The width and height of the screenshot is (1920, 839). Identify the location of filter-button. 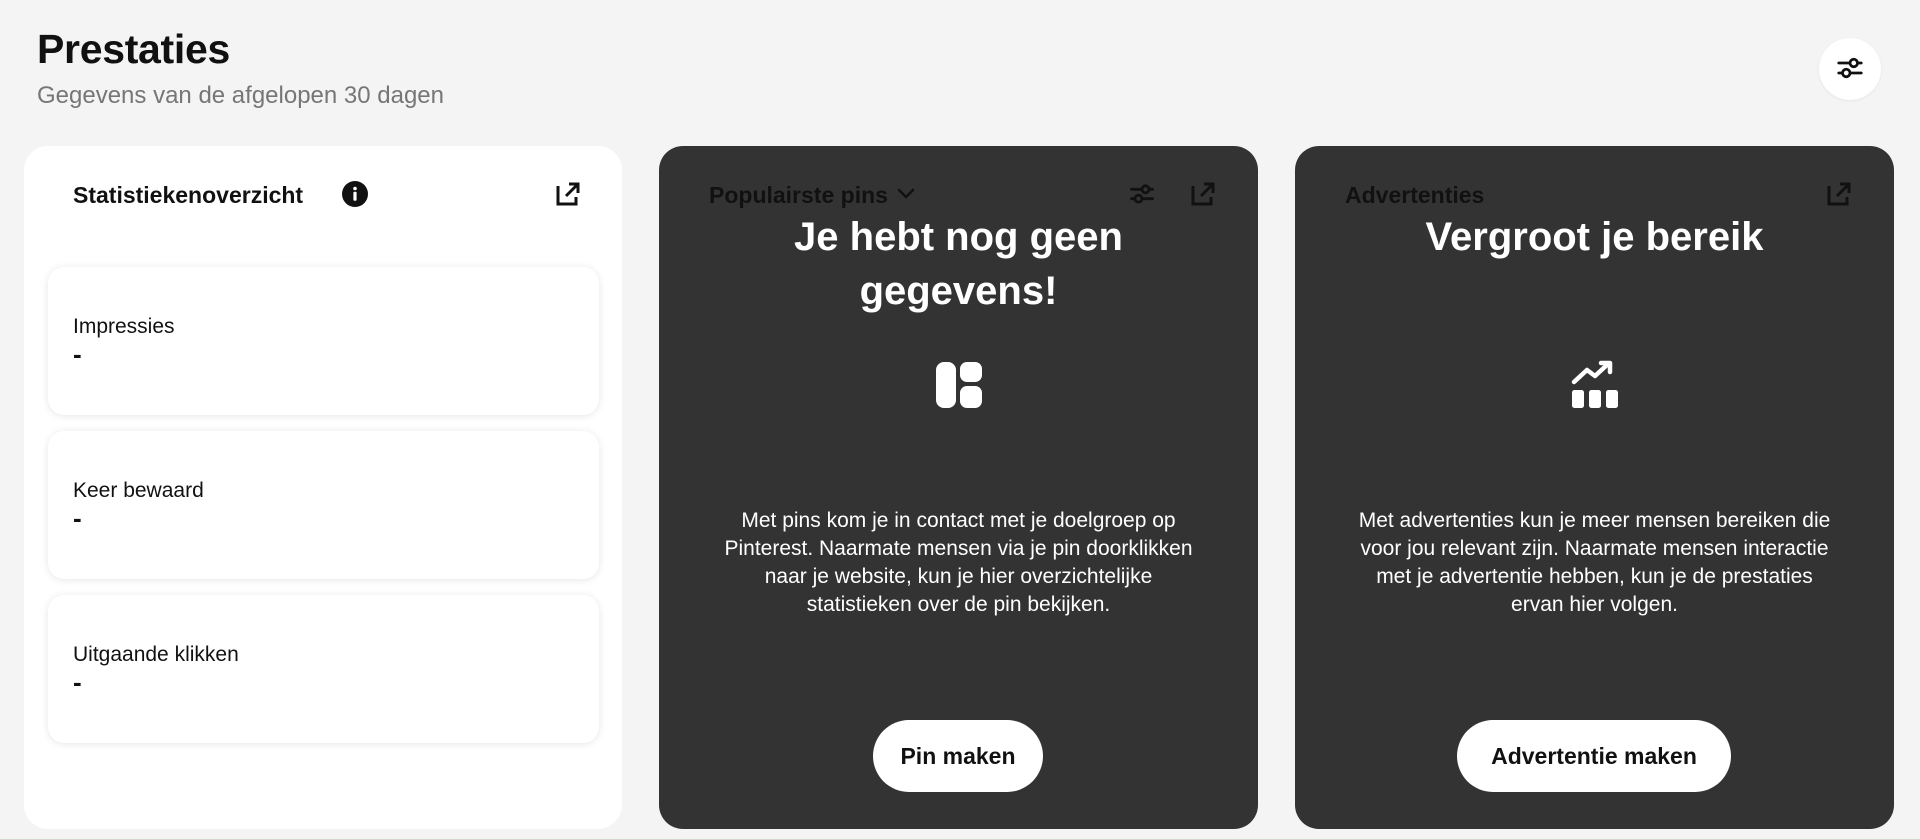
(1850, 69).